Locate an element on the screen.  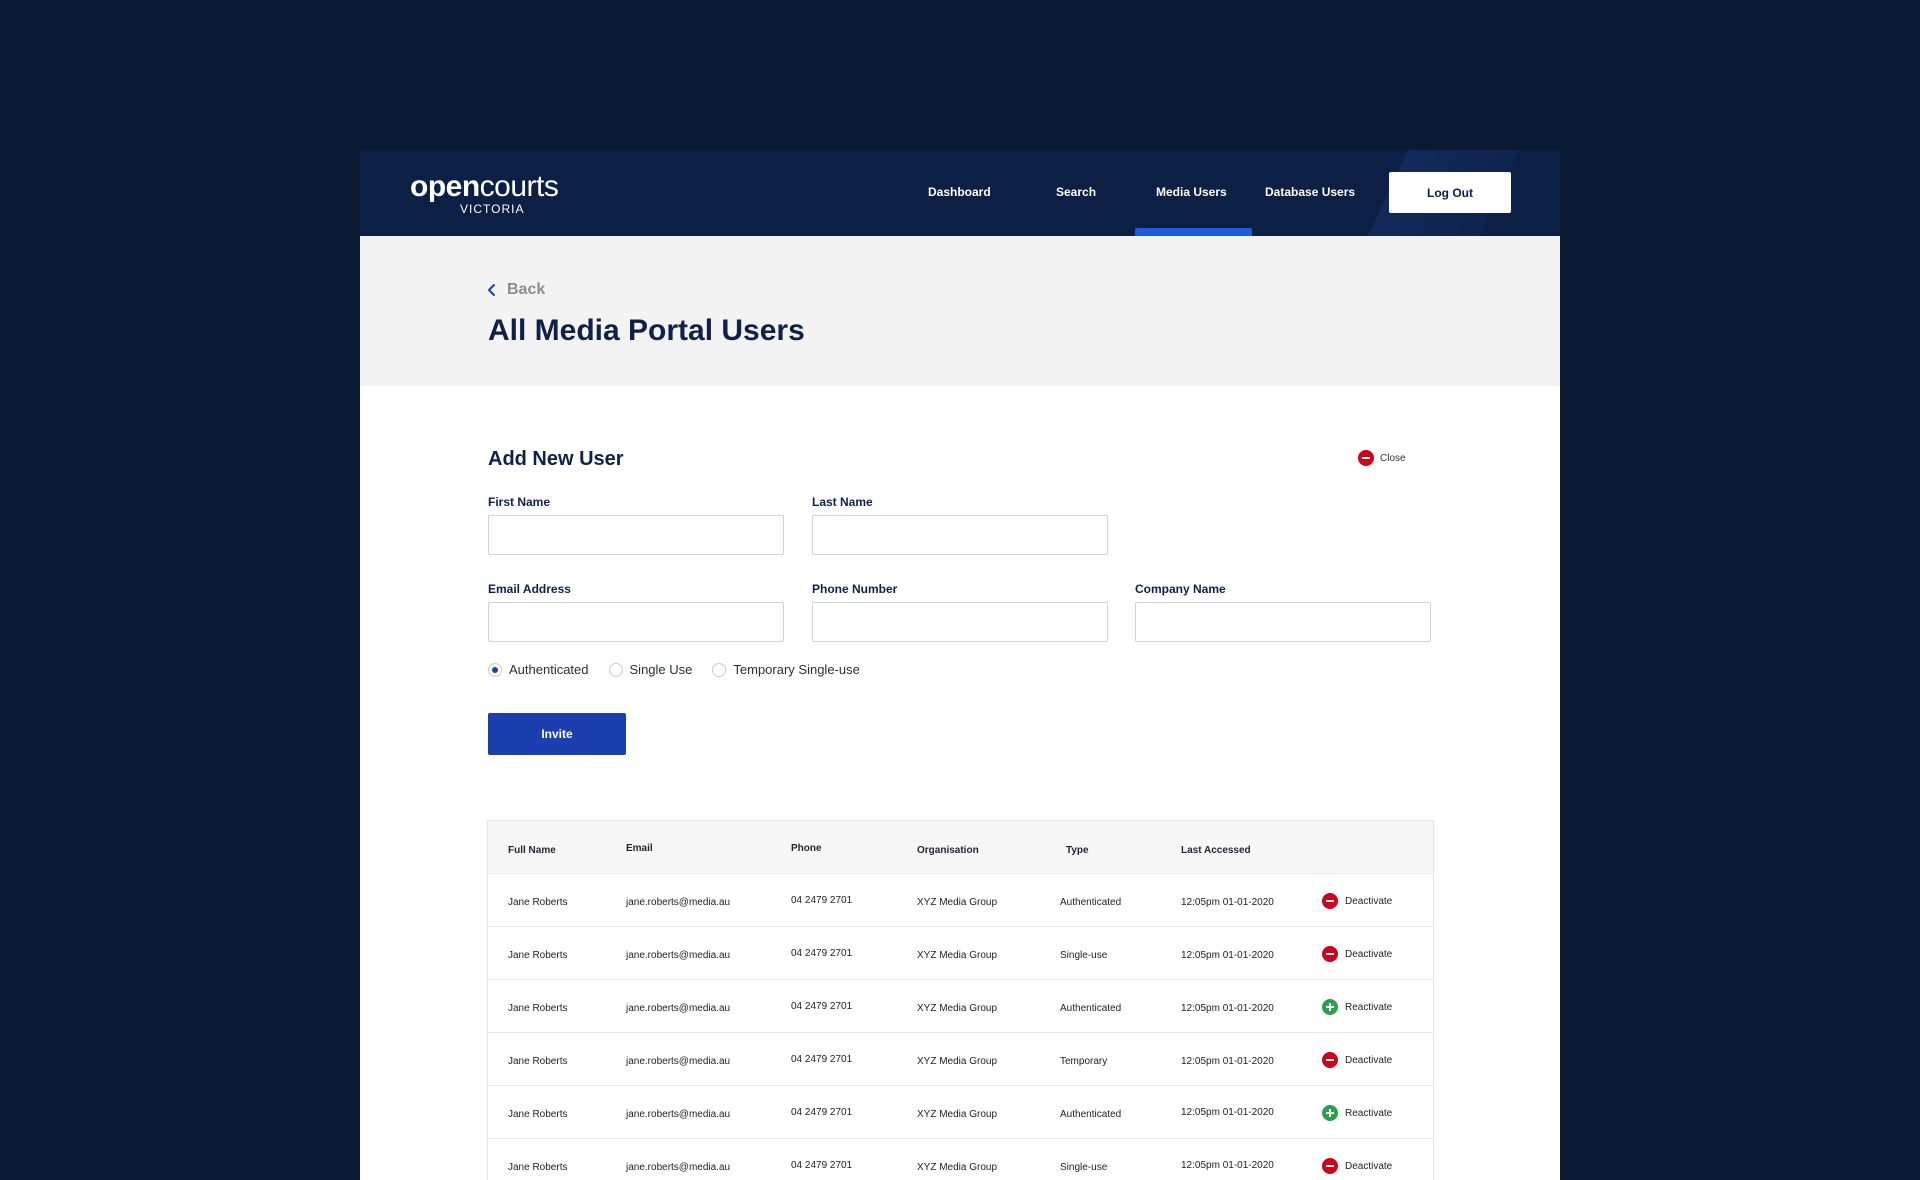
open-courts-logo: opencourts VICTORIA is located at coordinates (484, 193).